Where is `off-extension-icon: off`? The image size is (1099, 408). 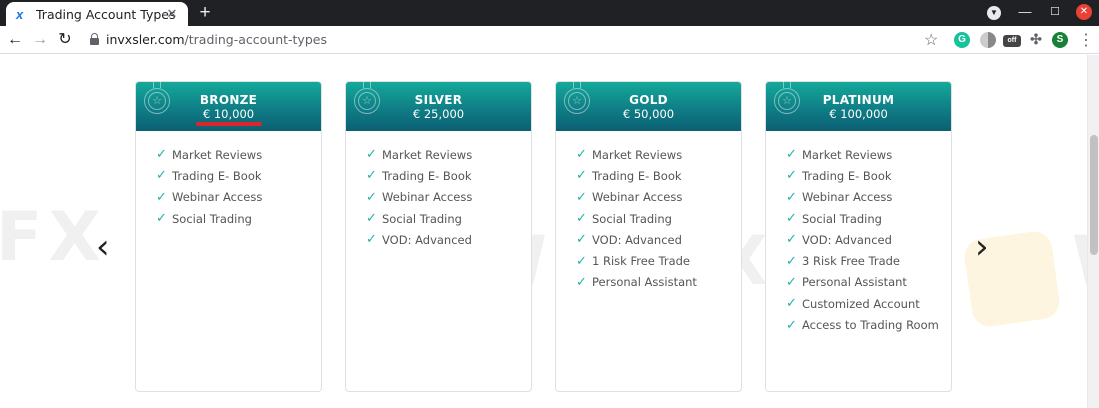
off-extension-icon: off is located at coordinates (1012, 41).